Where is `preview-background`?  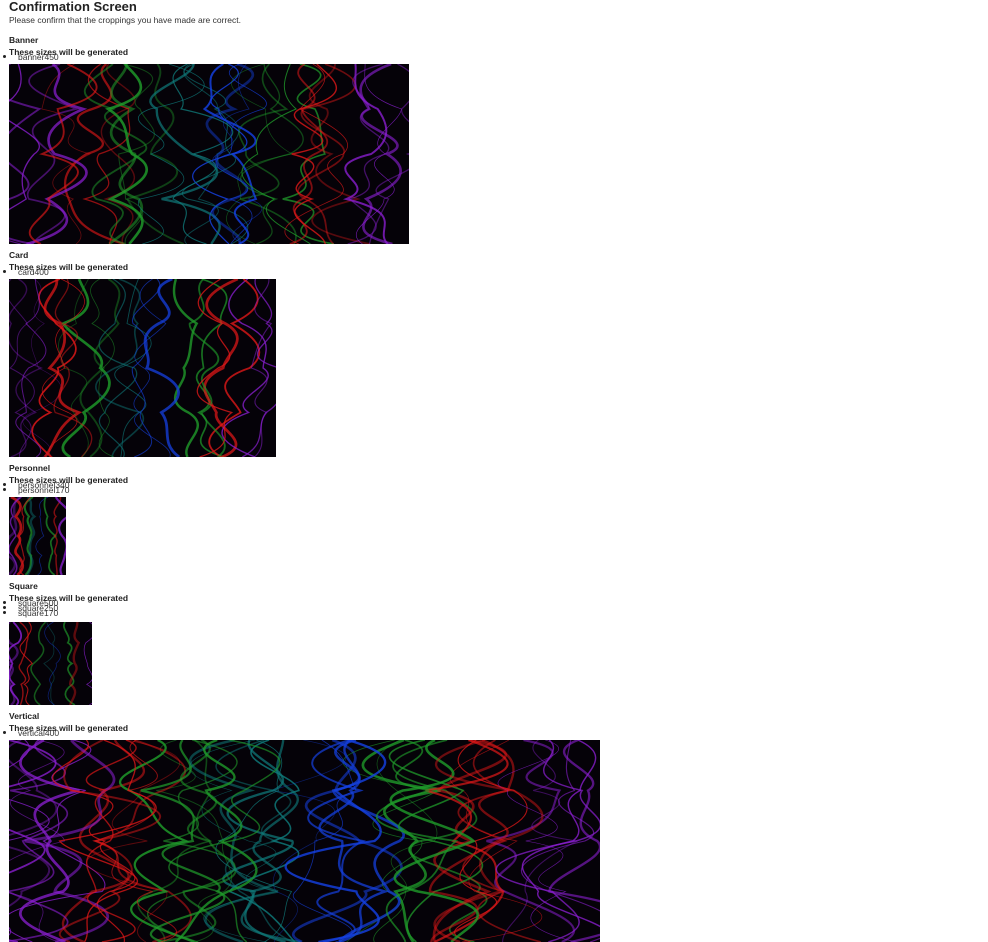
preview-background is located at coordinates (209, 154).